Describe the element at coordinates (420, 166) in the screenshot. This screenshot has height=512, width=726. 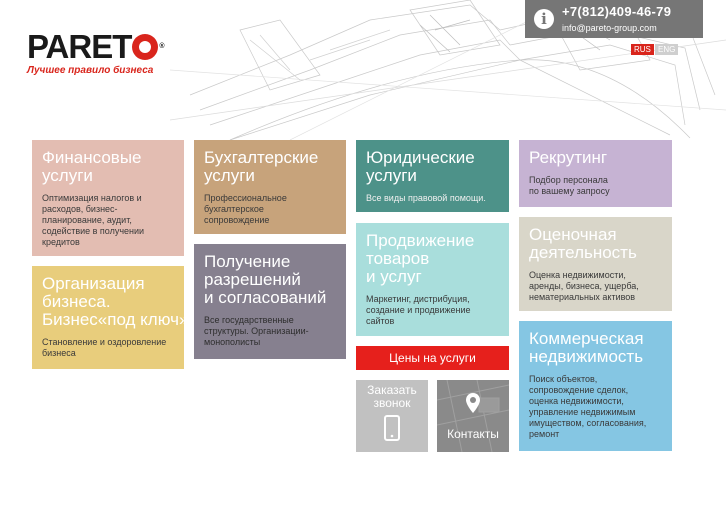
I see `tile-title: Юридические услуги` at that location.